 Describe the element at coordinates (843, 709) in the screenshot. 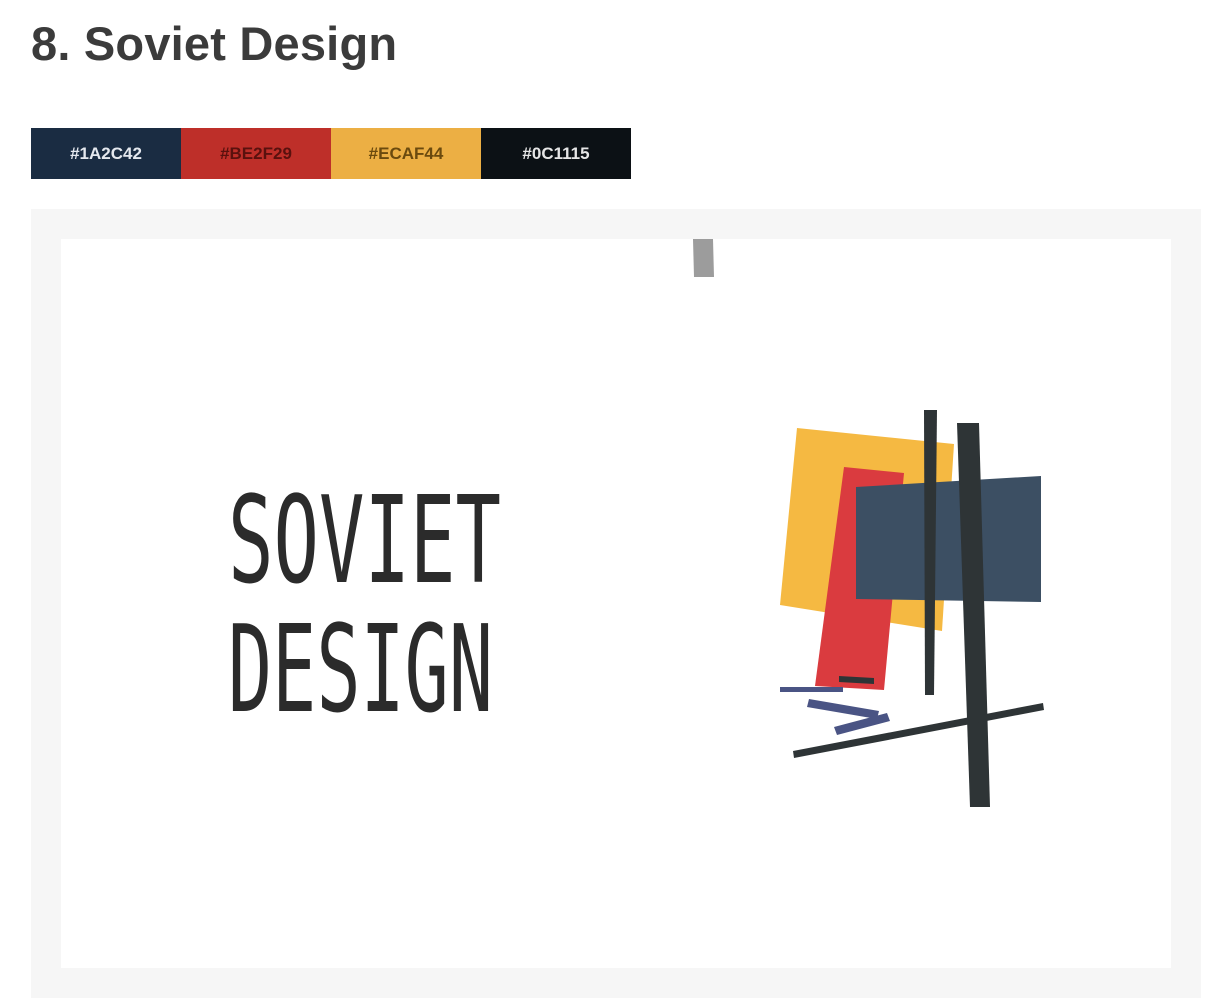

I see `violet-slash-upper` at that location.